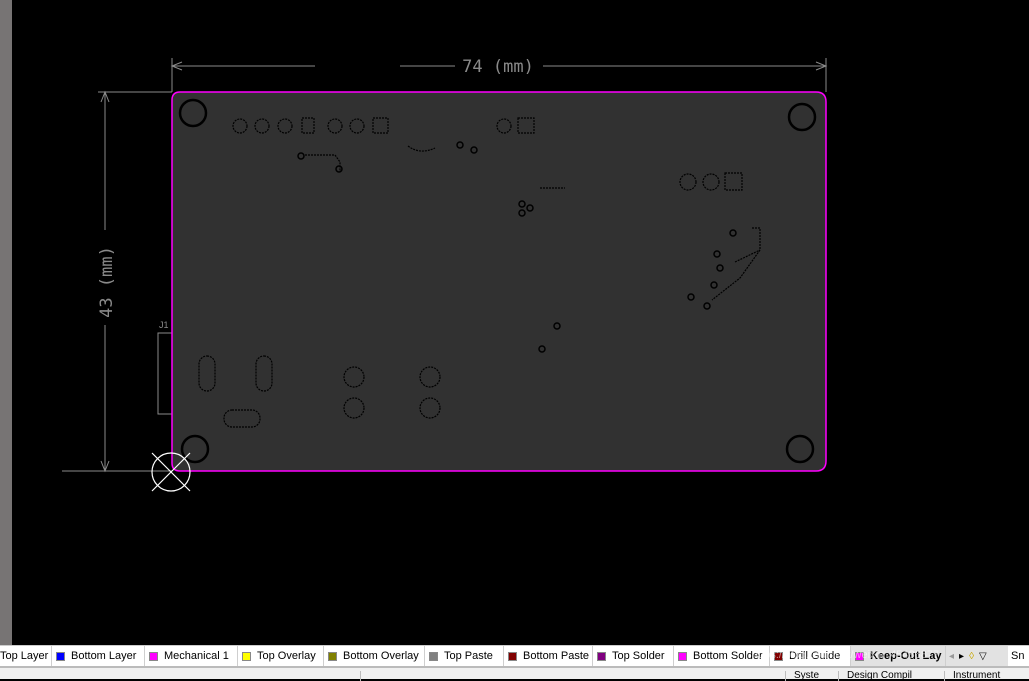  What do you see at coordinates (196, 656) in the screenshot?
I see `layer-tab-label: Mechanical 1` at bounding box center [196, 656].